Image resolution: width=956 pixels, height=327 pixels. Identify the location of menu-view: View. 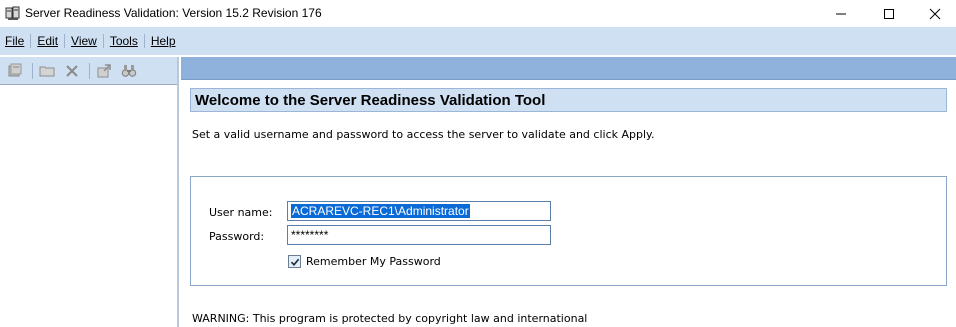
(84, 41).